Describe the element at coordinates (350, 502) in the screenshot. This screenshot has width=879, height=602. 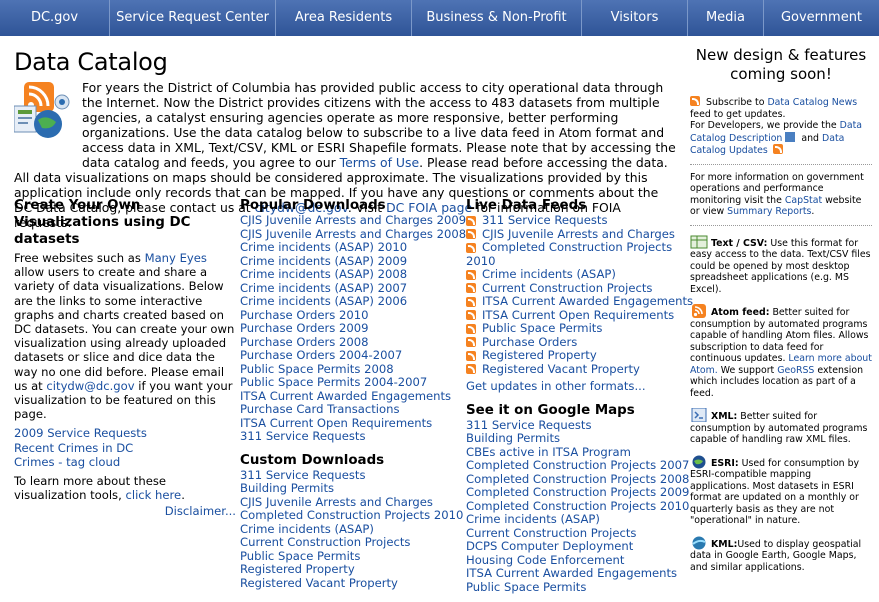
I see `custom-link-cjis-juvenile-arrests-and-charges: CJIS Juvenile Arrests and Charges` at that location.